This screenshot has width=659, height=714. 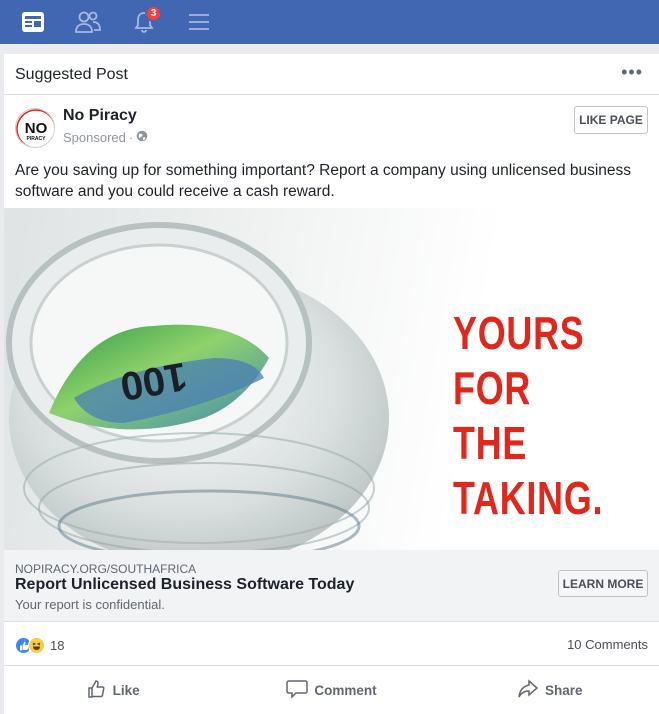 I want to click on comment-button: Comment, so click(x=331, y=690).